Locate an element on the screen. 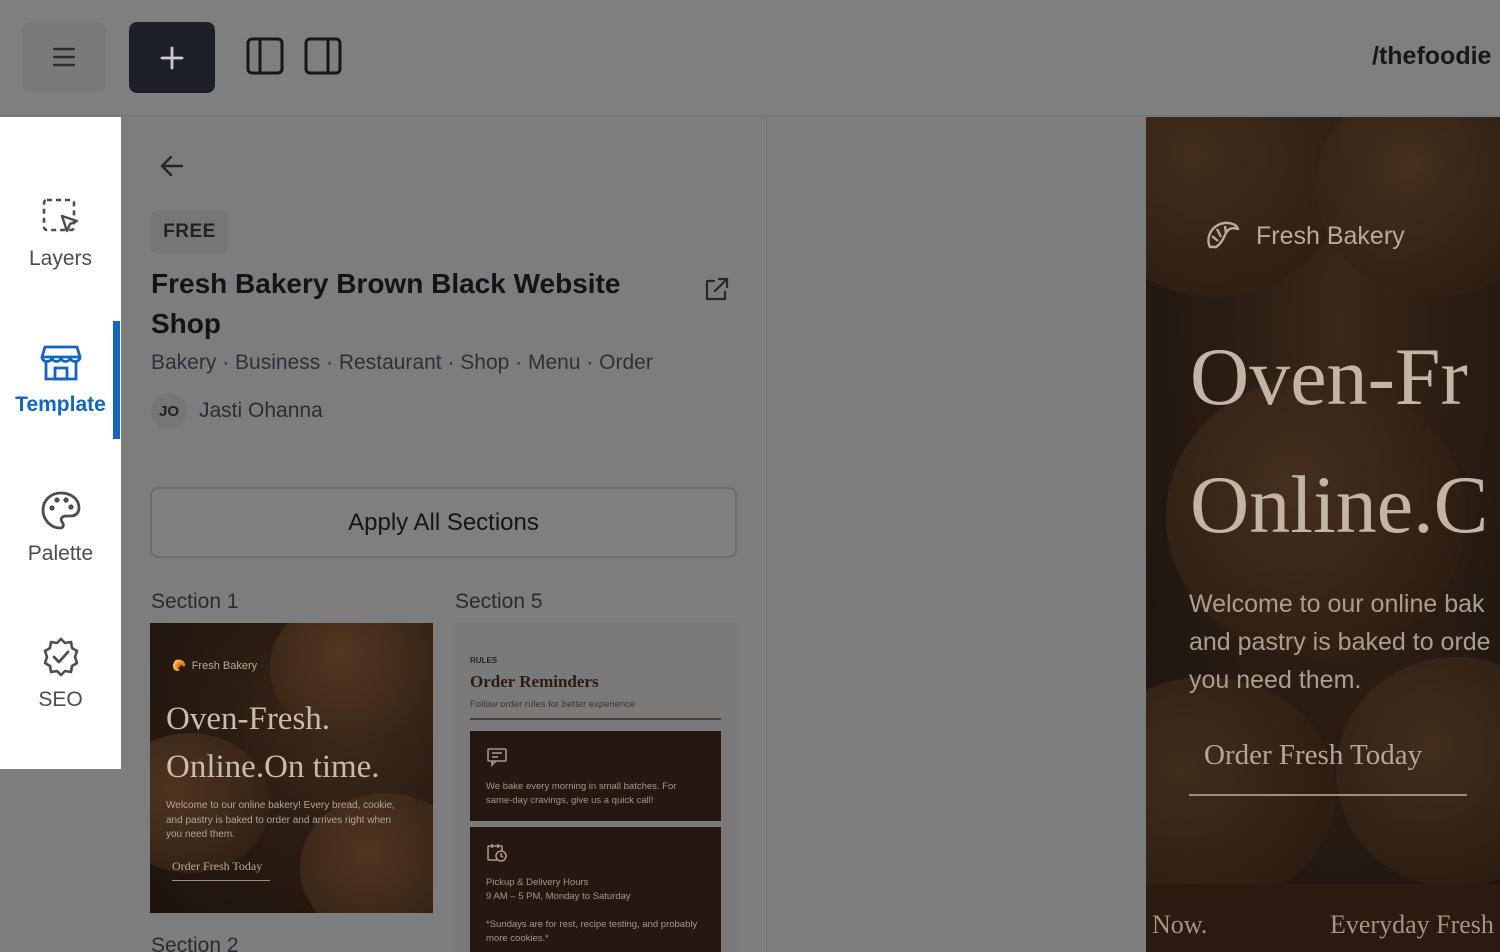 The height and width of the screenshot is (952, 1500). rail-label-palette: Palette is located at coordinates (60, 553).